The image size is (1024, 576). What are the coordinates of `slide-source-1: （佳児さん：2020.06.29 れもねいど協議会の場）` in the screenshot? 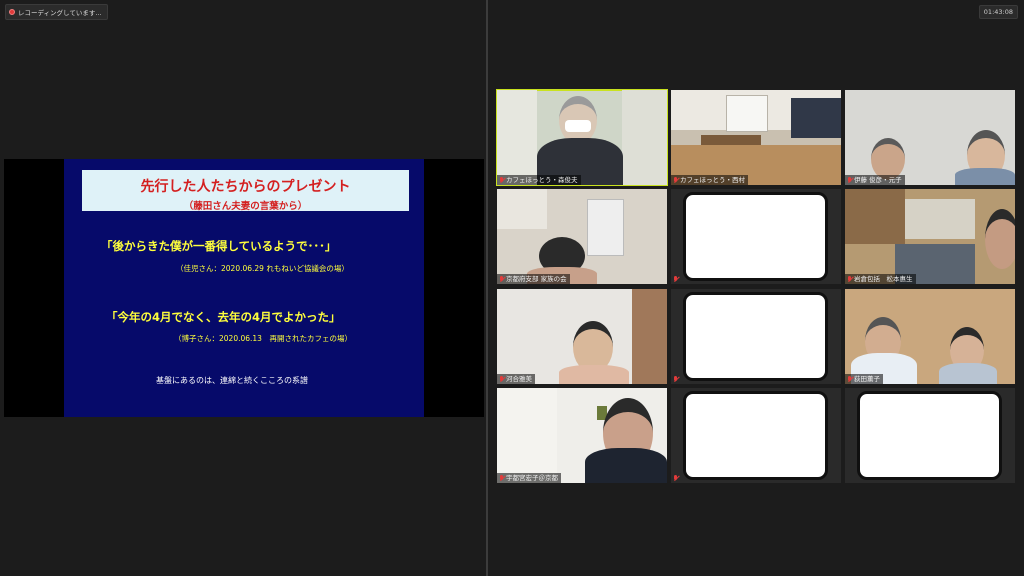 It's located at (262, 268).